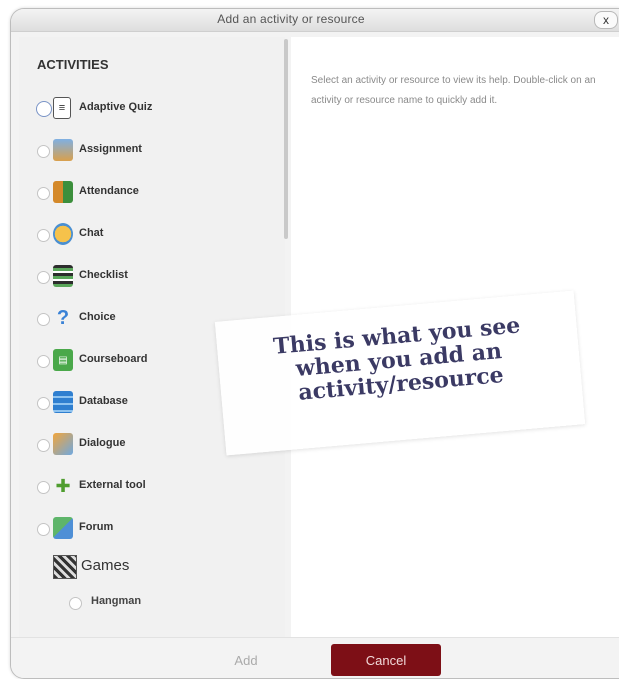 The height and width of the screenshot is (679, 619). Describe the element at coordinates (63, 192) in the screenshot. I see `attendance-icon` at that location.